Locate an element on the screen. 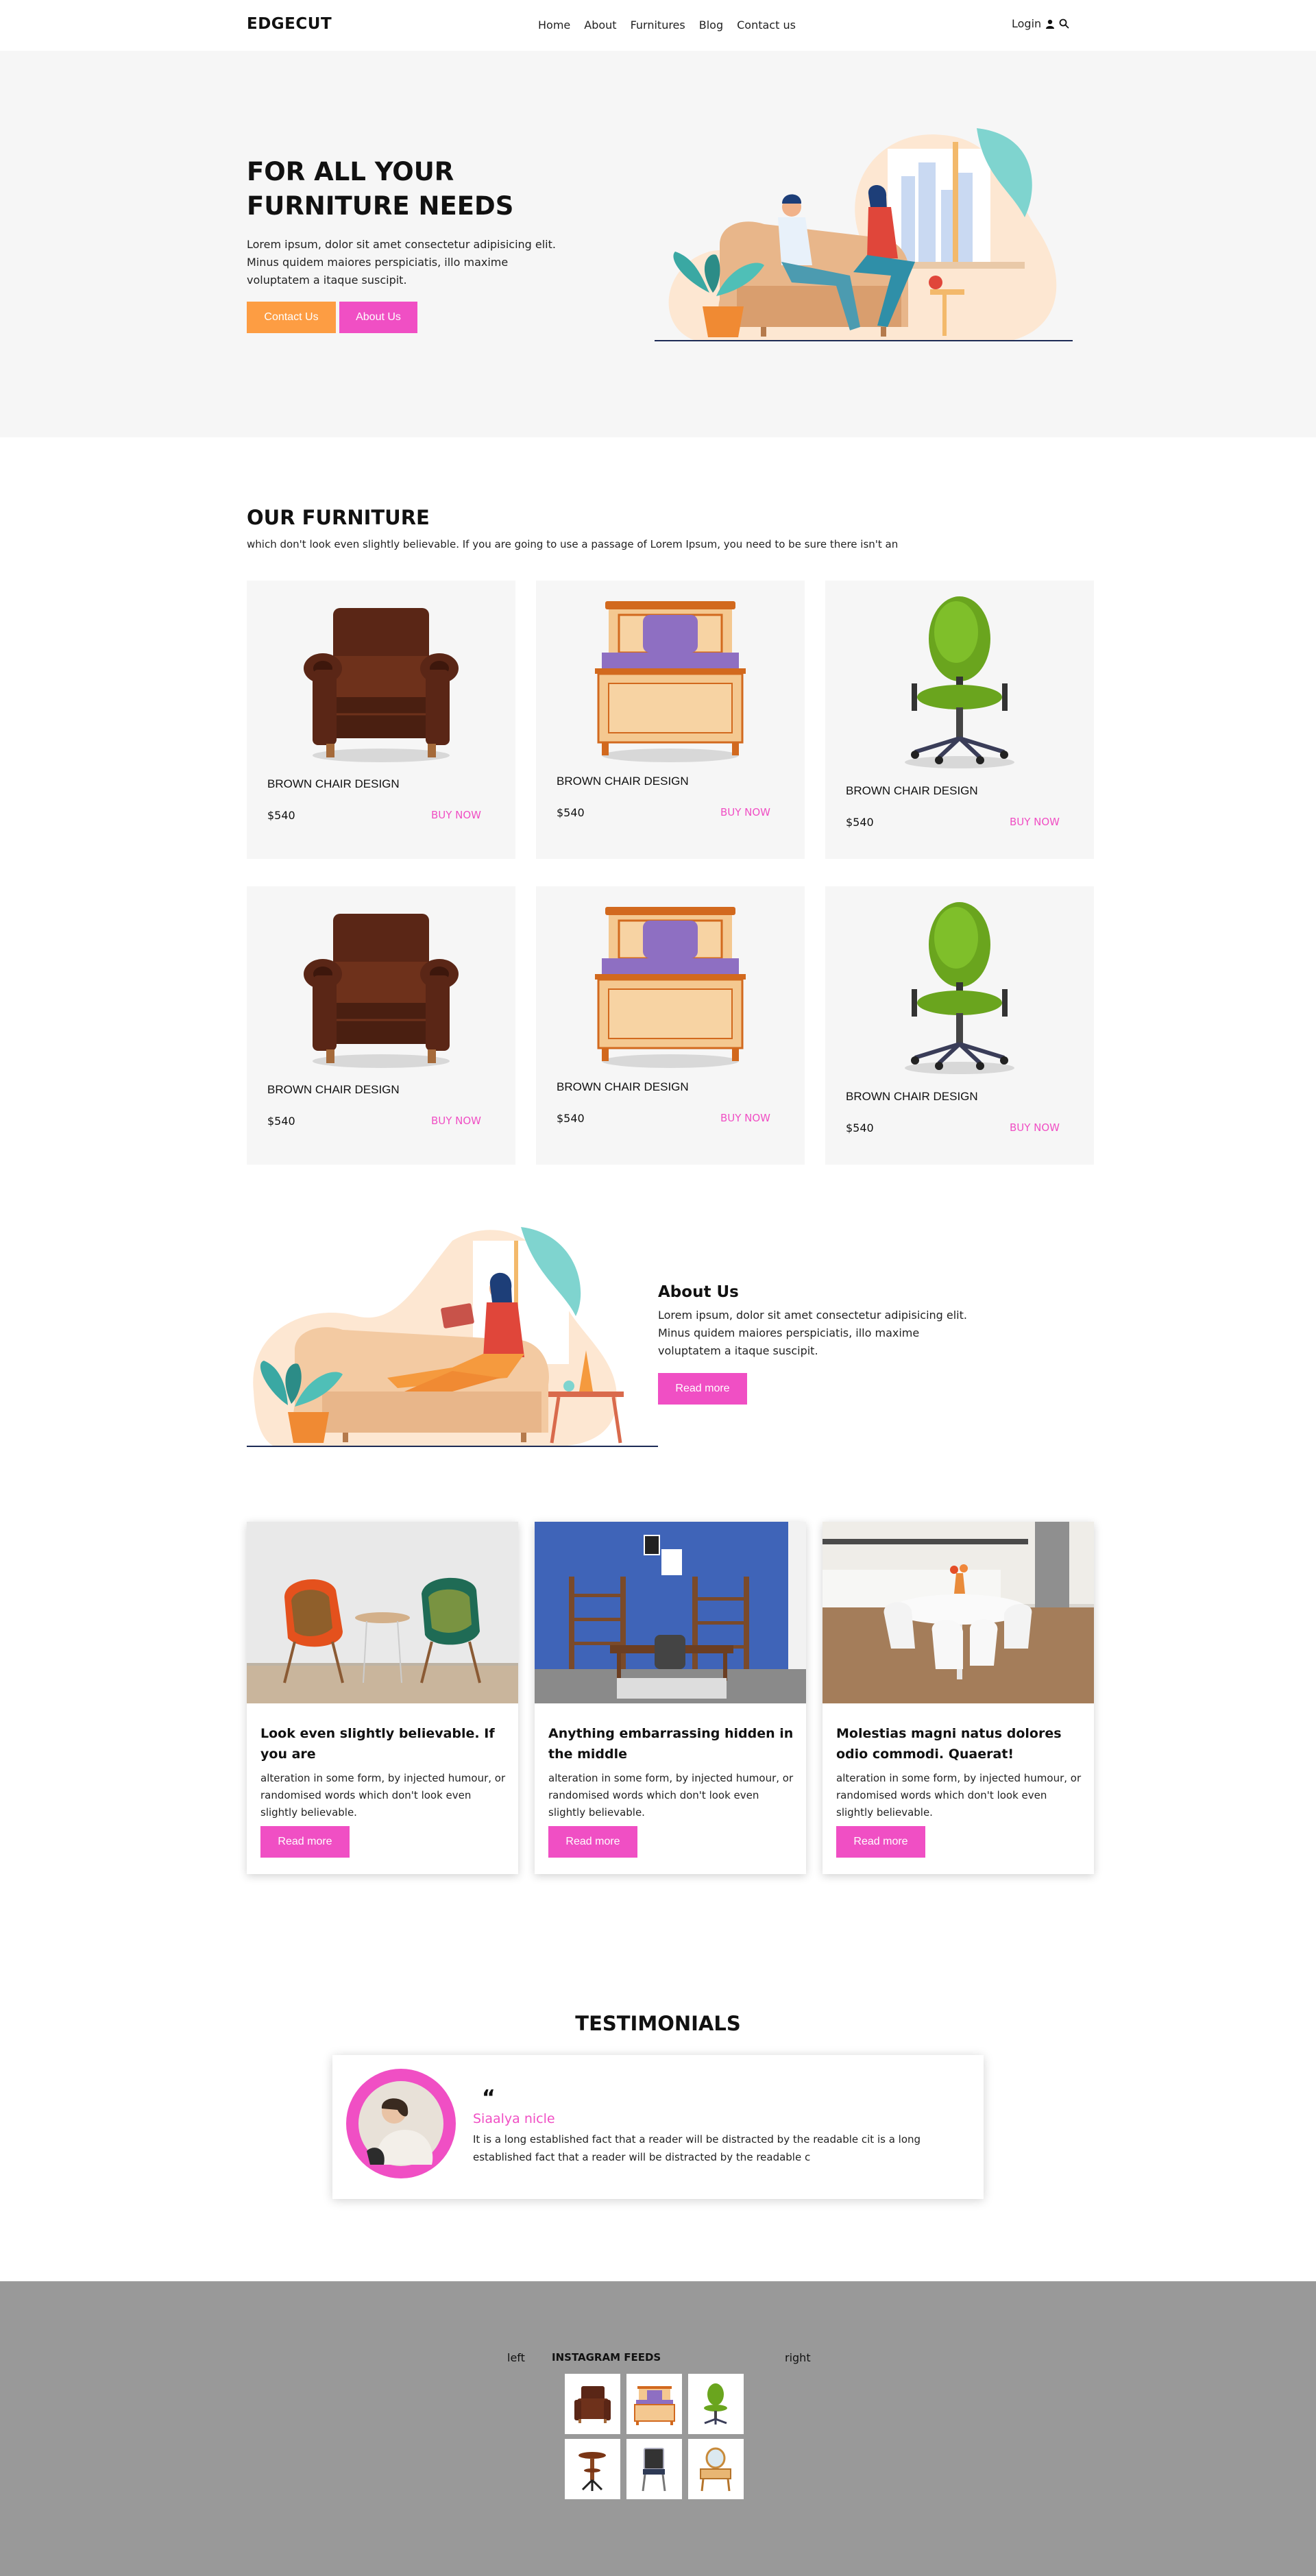 The image size is (1316, 2576). brand-logo: EDGECUT is located at coordinates (289, 24).